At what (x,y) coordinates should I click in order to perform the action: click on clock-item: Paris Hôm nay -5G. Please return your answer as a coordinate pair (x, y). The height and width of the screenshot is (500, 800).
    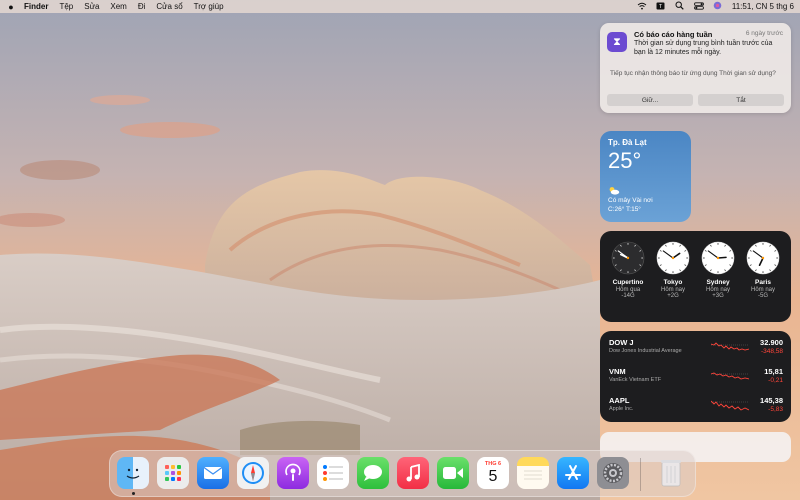
    Looking at the image, I should click on (763, 270).